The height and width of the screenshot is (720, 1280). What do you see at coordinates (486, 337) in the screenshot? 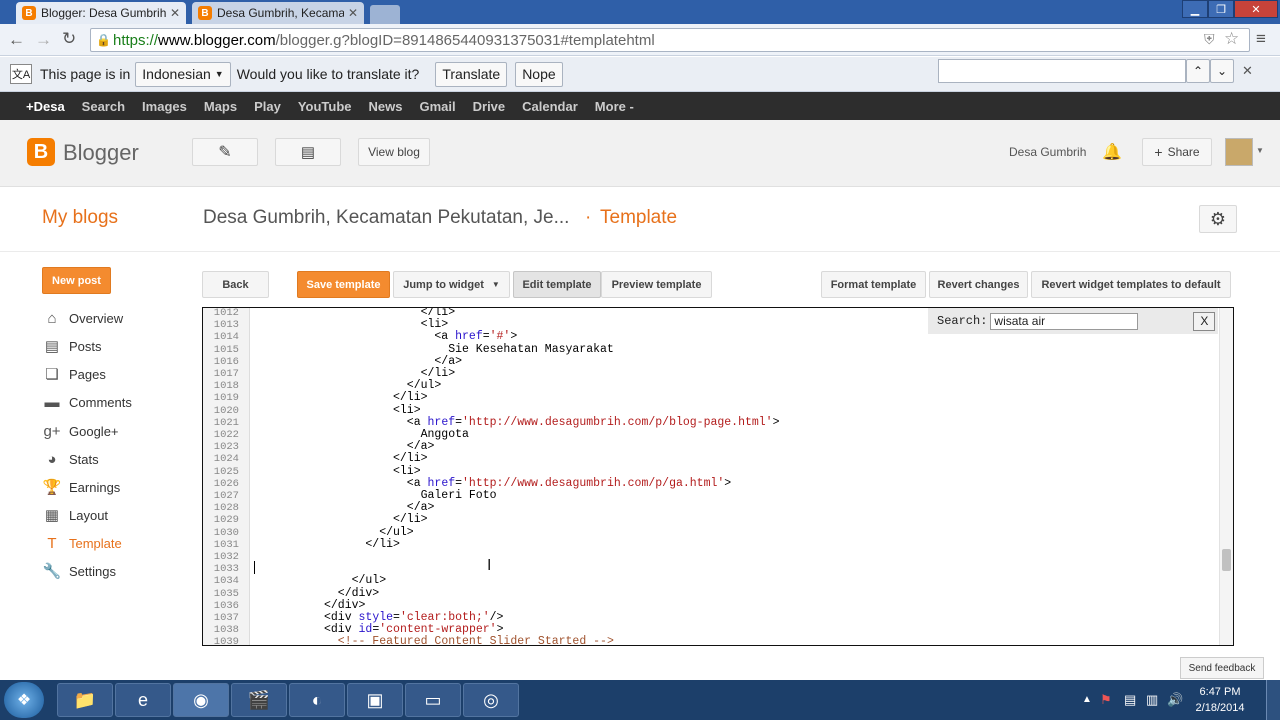
I see `code-token: =` at bounding box center [486, 337].